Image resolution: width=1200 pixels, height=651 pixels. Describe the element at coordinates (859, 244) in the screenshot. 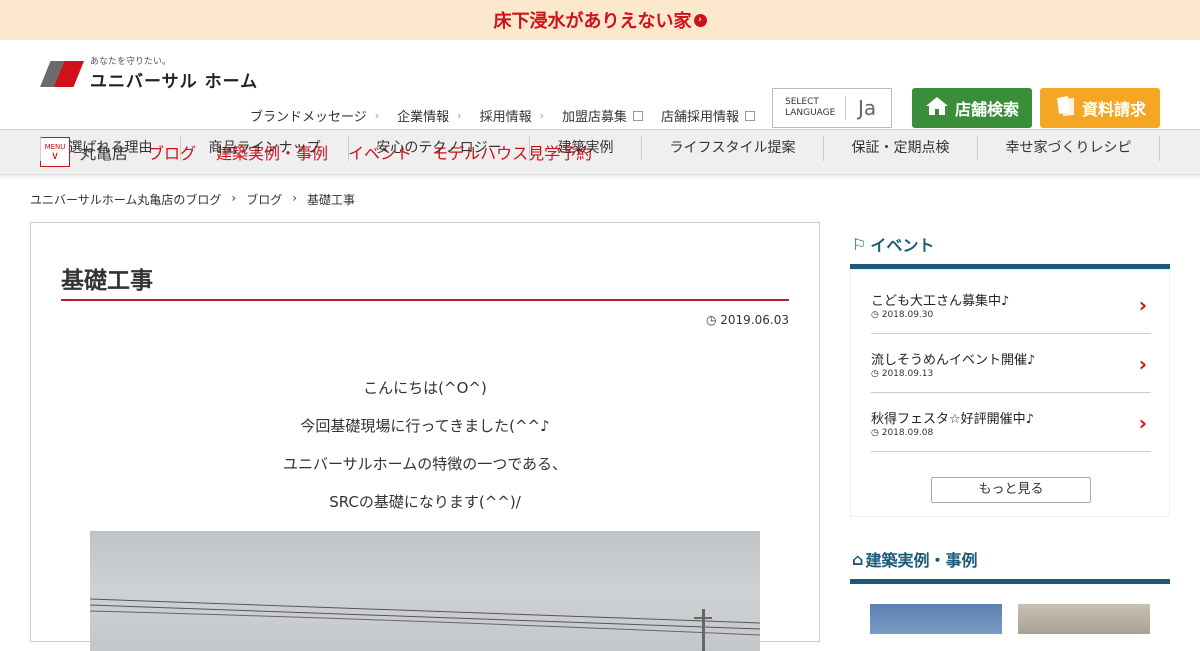

I see `flag-icon: ⚐` at that location.